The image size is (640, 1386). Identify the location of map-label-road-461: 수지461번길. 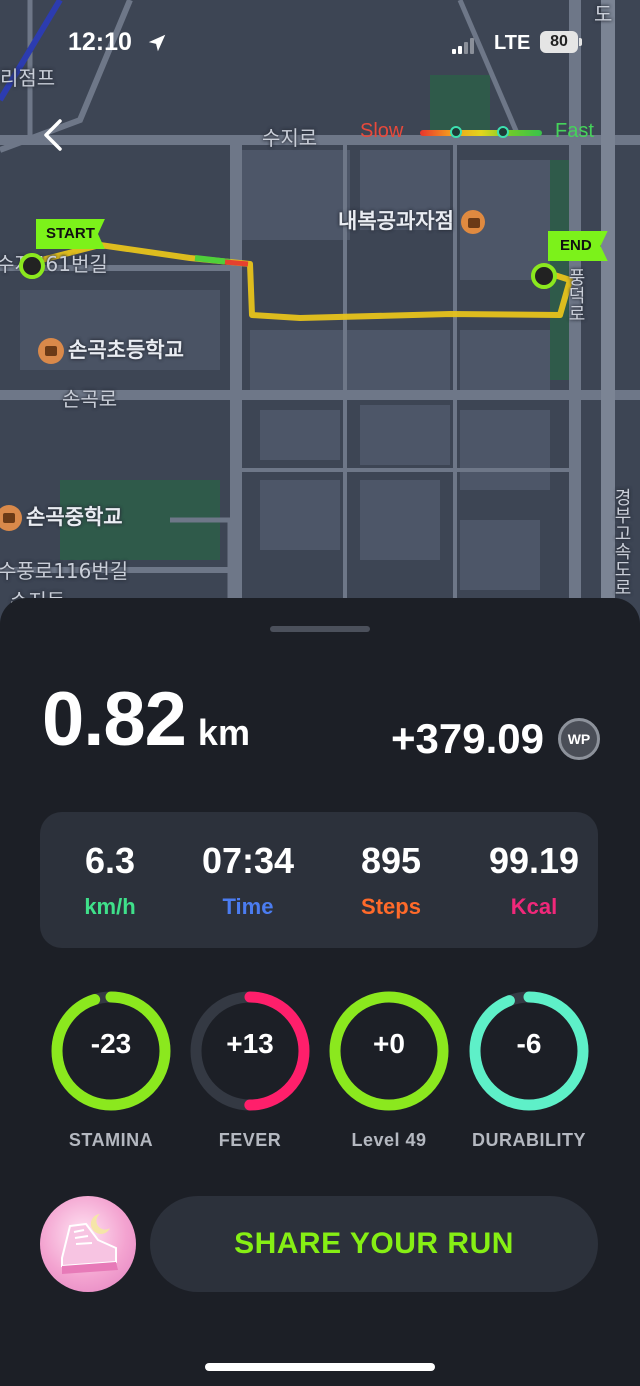
(54, 264).